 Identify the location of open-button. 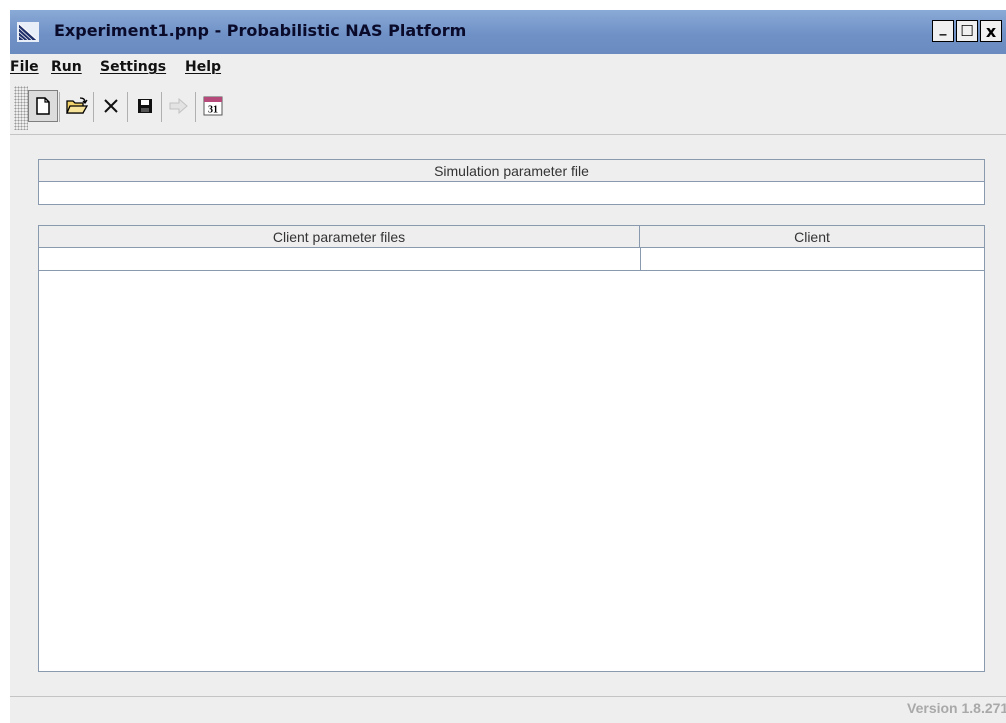
(77, 106).